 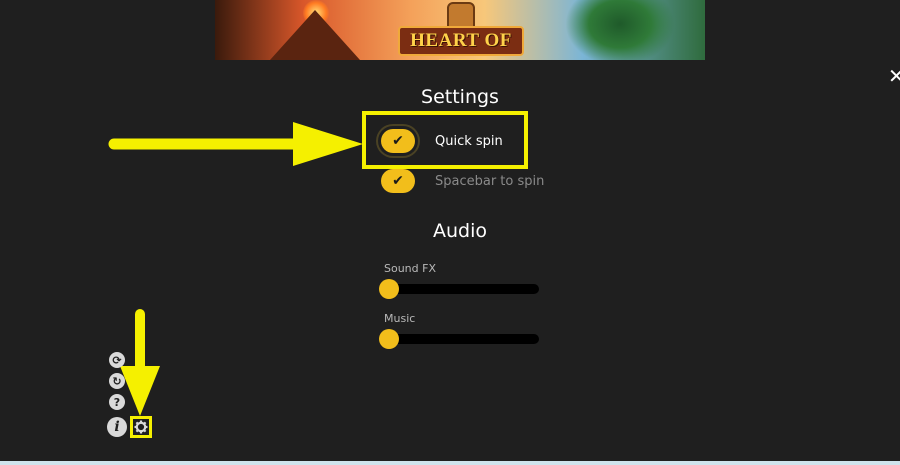 I want to click on right-arrow-annotation, so click(x=235, y=144).